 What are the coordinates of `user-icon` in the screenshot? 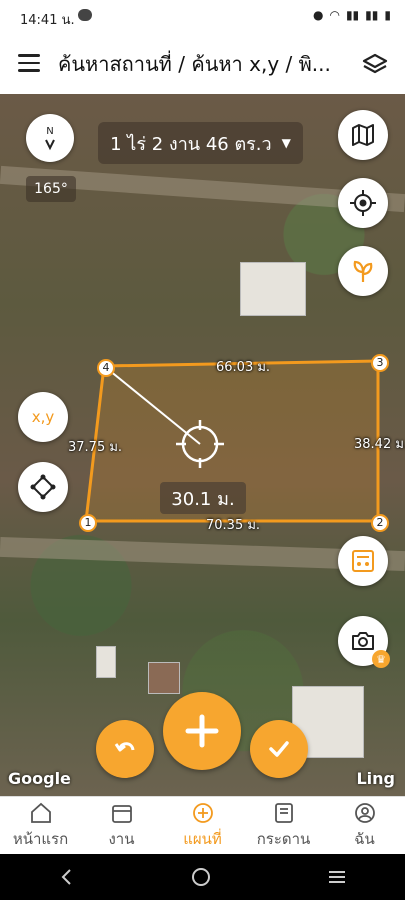 It's located at (364, 813).